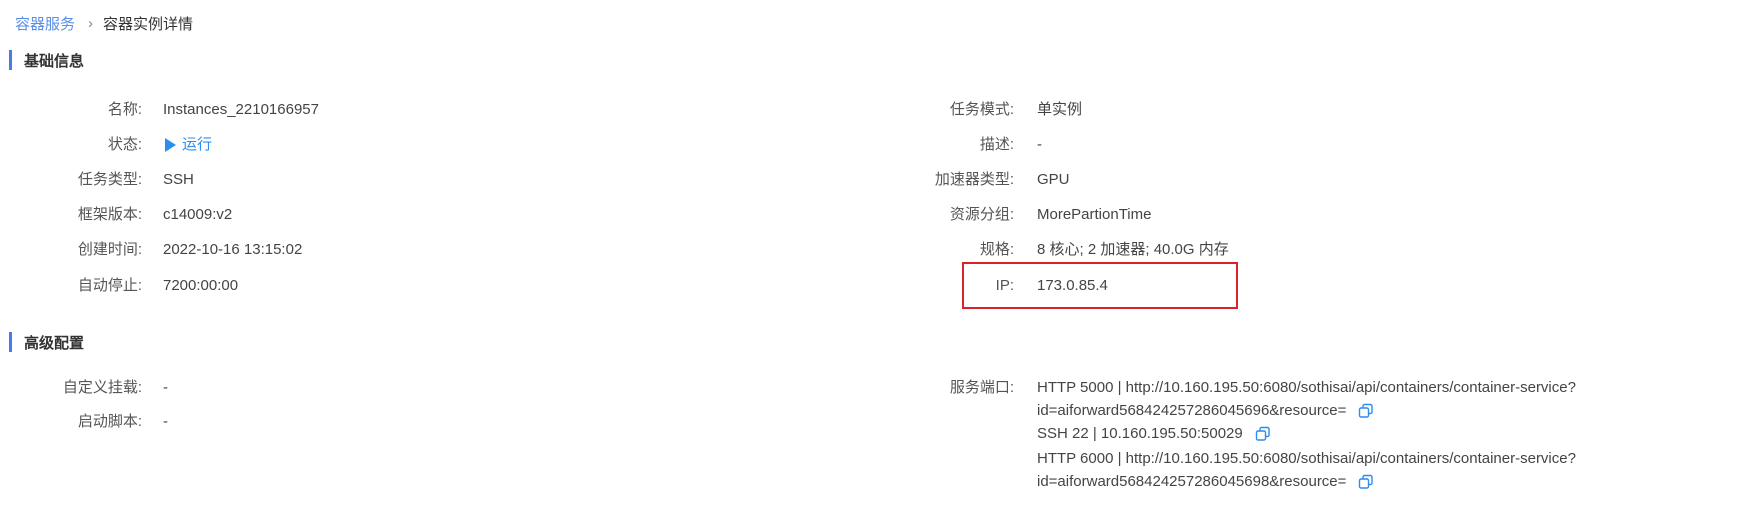  What do you see at coordinates (109, 179) in the screenshot?
I see `label-task-type: 任务类型:` at bounding box center [109, 179].